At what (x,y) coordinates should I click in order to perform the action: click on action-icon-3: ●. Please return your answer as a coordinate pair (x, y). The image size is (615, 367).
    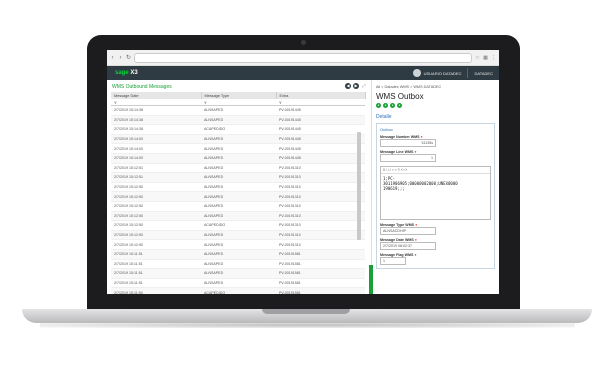
    Looking at the image, I should click on (392, 105).